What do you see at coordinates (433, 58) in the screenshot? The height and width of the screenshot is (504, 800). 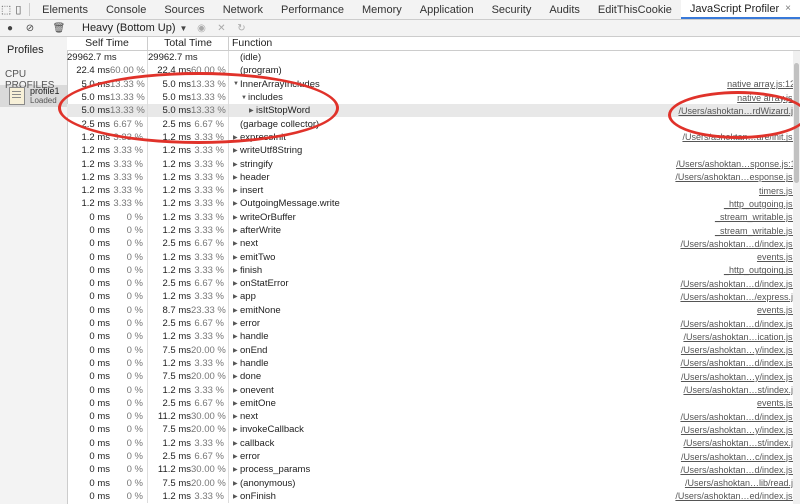 I see `table-row: 29962.7 ms 29962.7 ms (idle)` at bounding box center [433, 58].